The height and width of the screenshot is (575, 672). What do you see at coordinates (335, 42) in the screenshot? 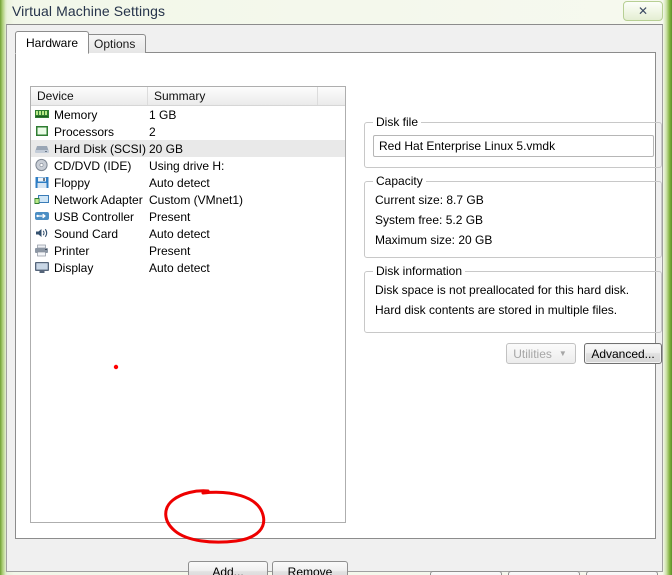
I see `tab-strip: Hardware Options` at bounding box center [335, 42].